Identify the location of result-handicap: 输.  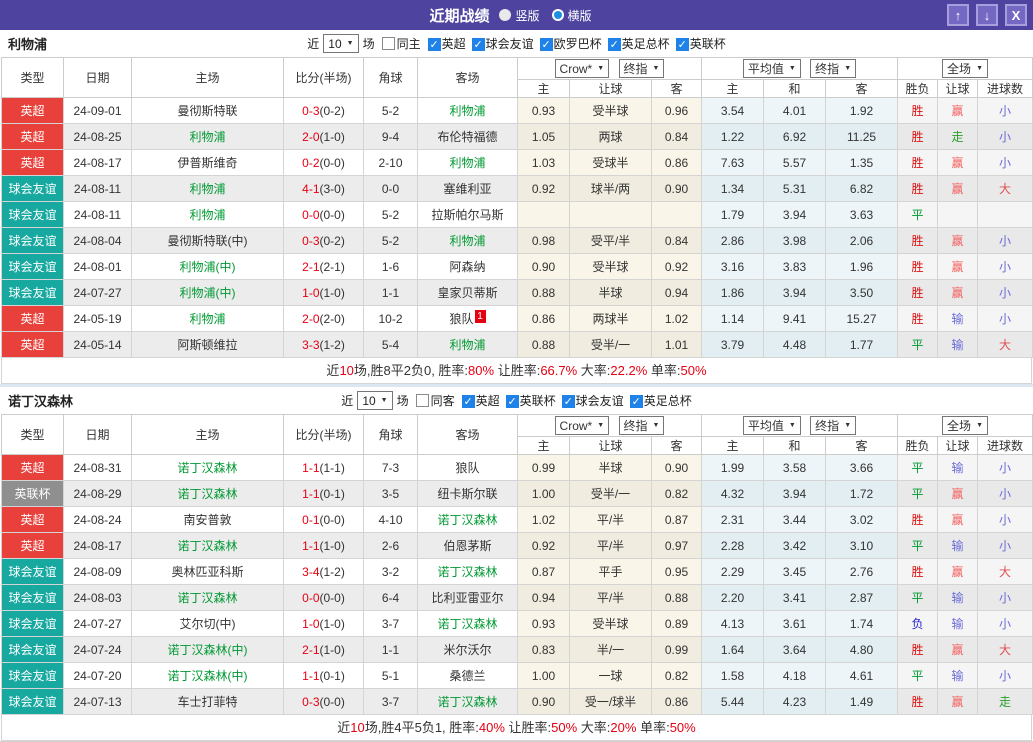
(958, 318).